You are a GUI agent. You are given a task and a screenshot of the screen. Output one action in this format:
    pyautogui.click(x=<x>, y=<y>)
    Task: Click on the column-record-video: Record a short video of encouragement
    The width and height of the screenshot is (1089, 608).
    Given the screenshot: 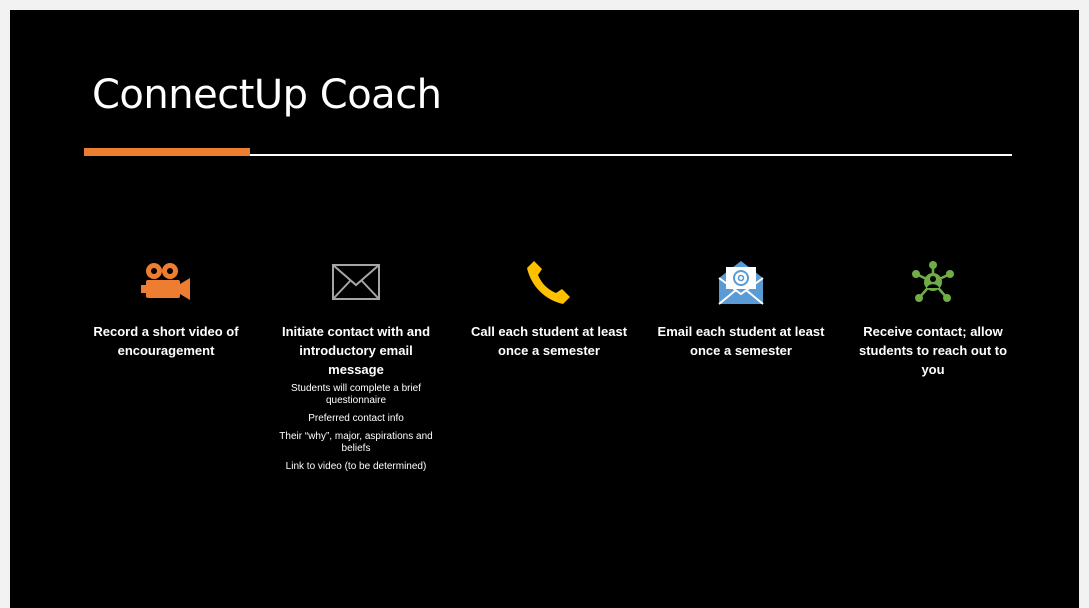 What is the action you would take?
    pyautogui.click(x=166, y=310)
    